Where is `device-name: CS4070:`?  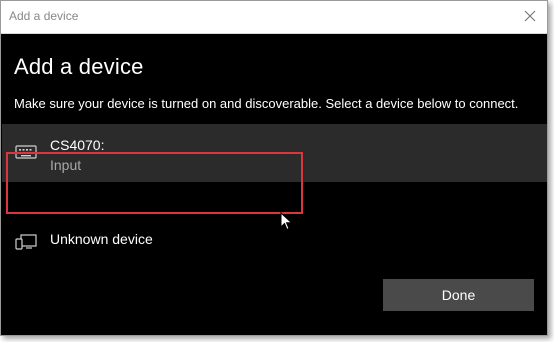
device-name: CS4070: is located at coordinates (77, 145).